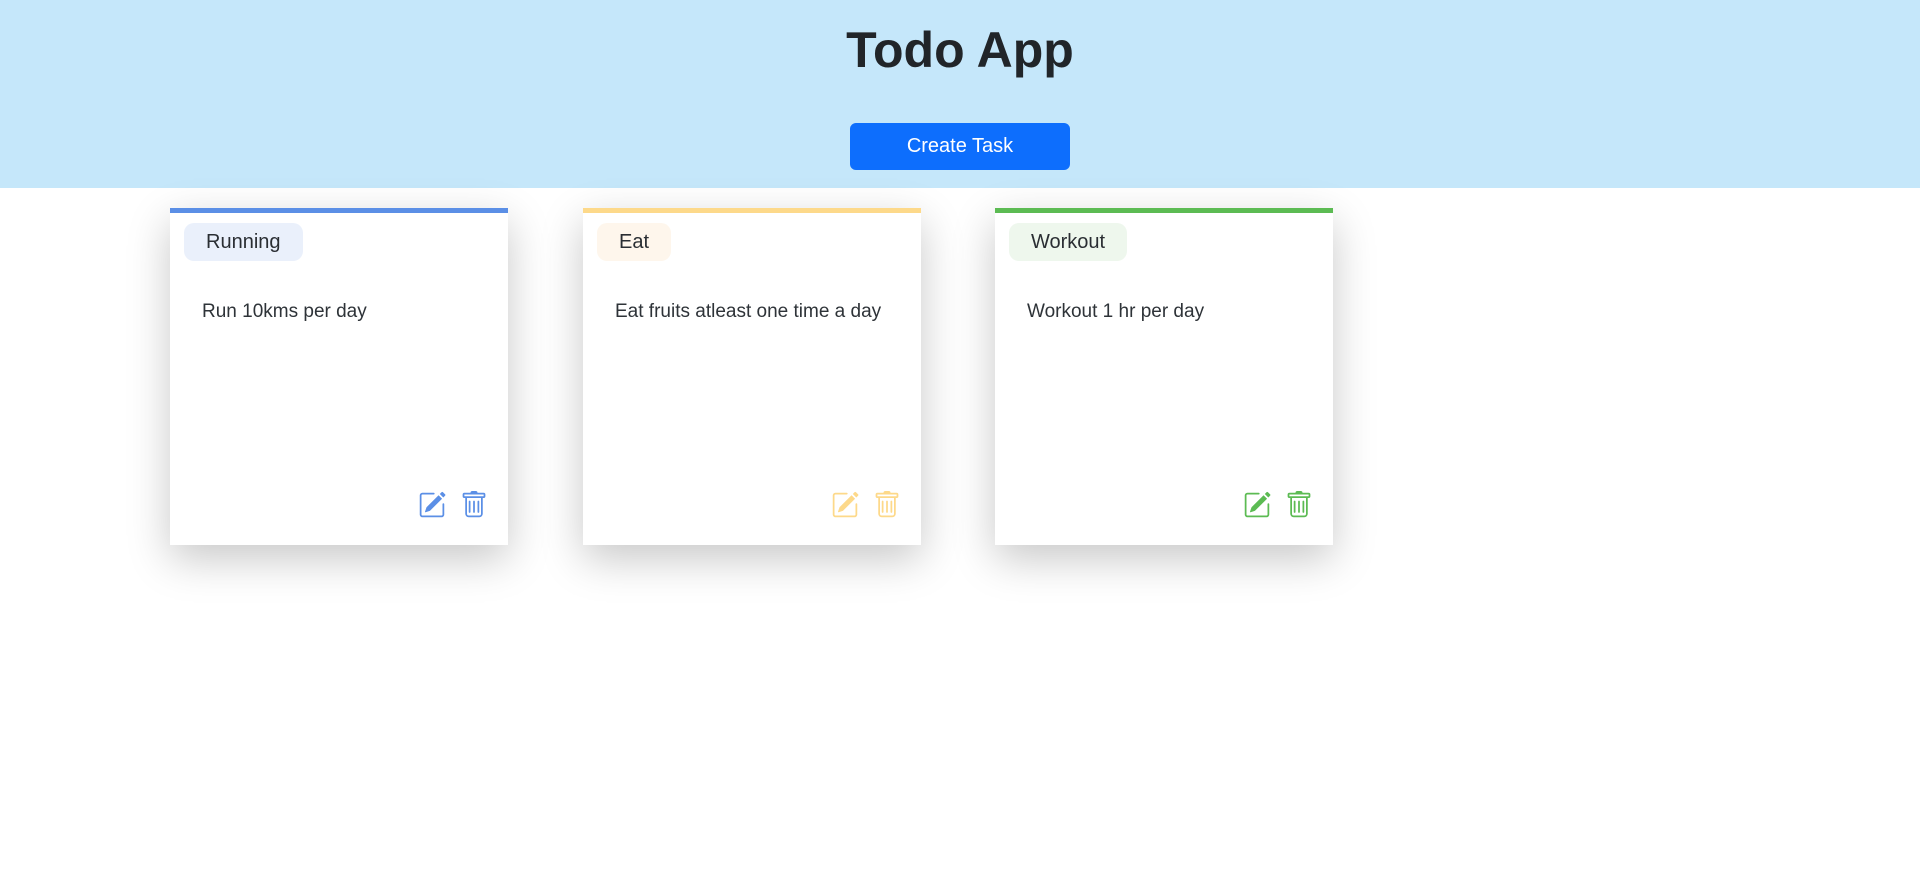  Describe the element at coordinates (339, 376) in the screenshot. I see `task-card: Running Run 10kms per day` at that location.